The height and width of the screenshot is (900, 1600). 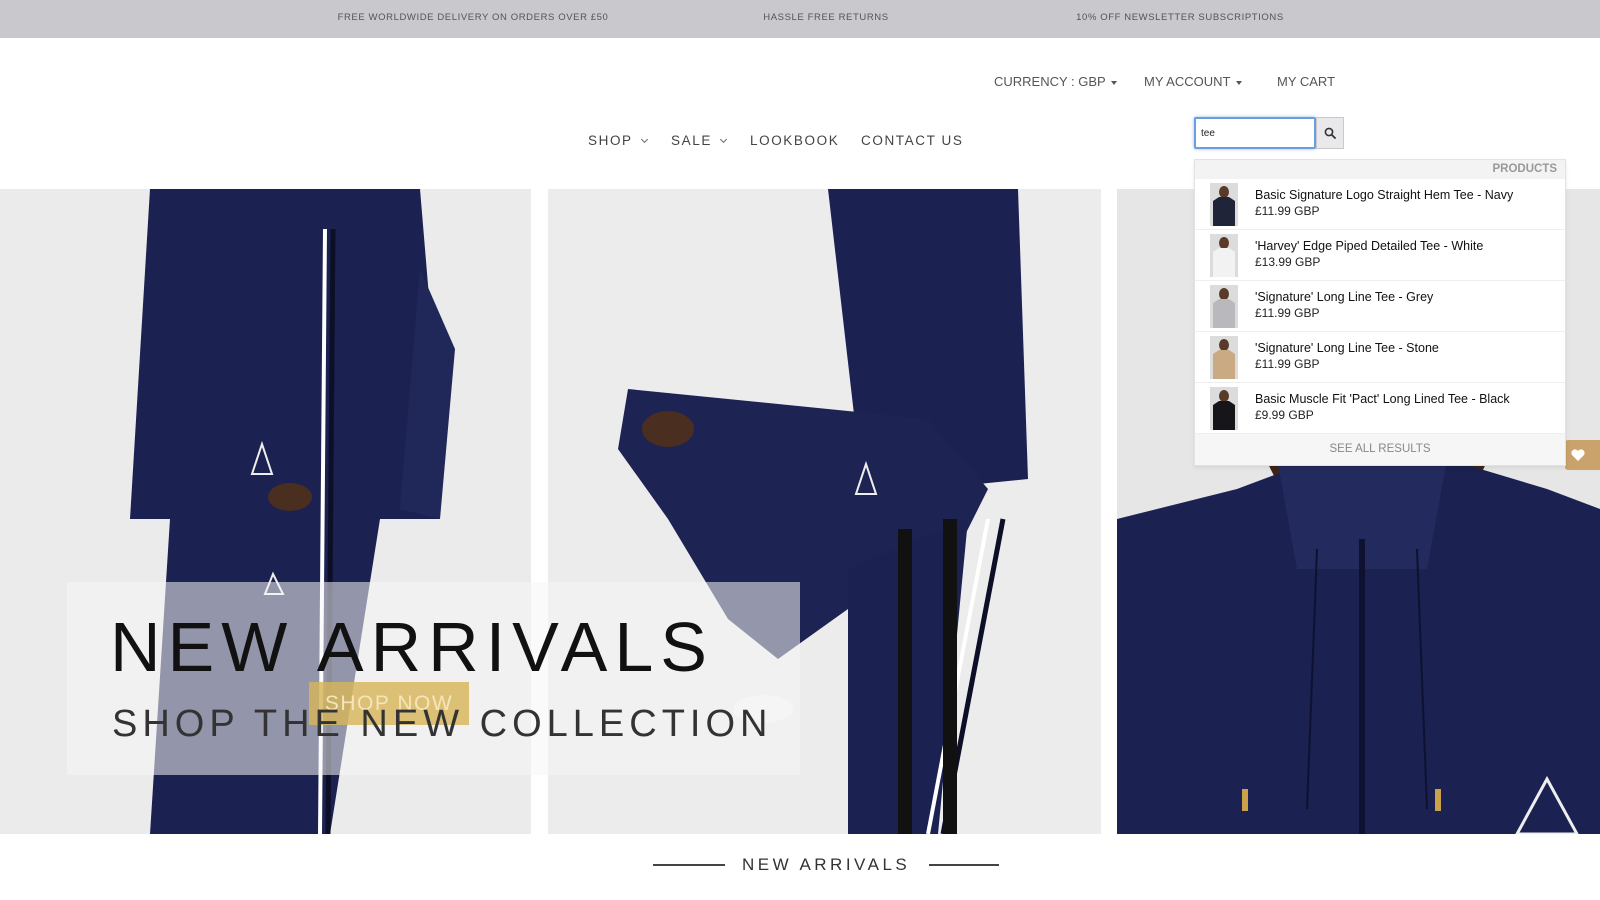 I want to click on section-divider-right, so click(x=964, y=865).